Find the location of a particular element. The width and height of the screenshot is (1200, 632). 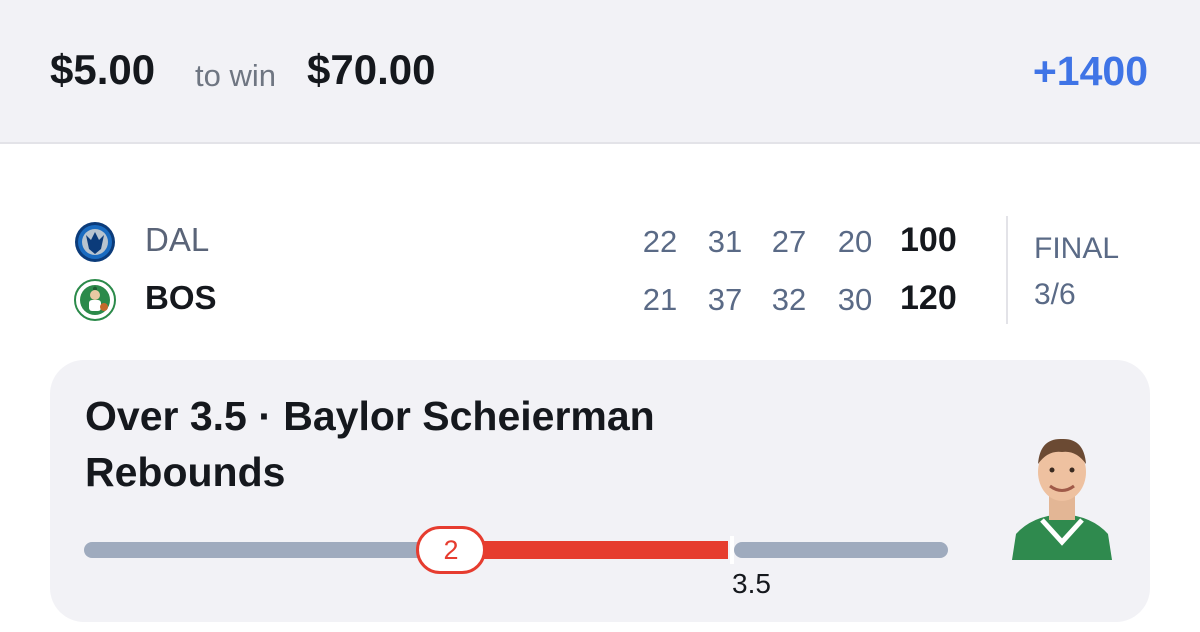

team-abbr-bos: BOS is located at coordinates (181, 297).